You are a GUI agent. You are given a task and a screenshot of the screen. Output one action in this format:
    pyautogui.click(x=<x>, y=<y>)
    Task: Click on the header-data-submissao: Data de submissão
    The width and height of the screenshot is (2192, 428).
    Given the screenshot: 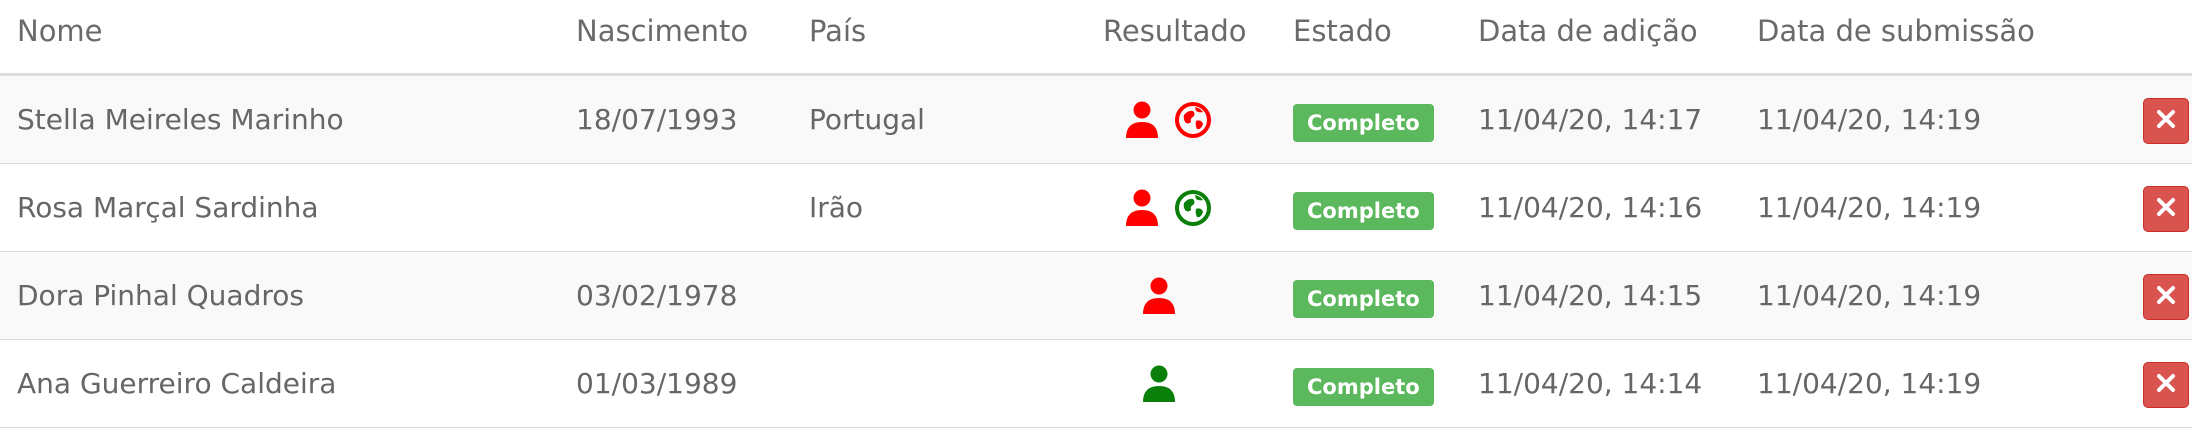 What is the action you would take?
    pyautogui.click(x=1896, y=31)
    